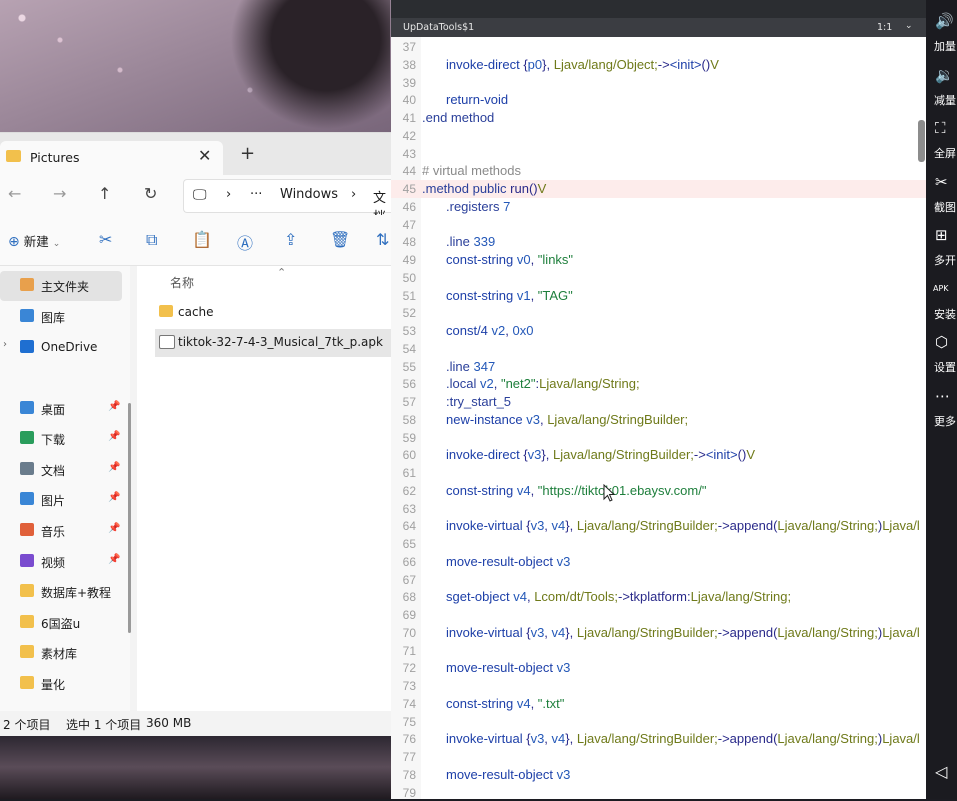 The height and width of the screenshot is (801, 957). What do you see at coordinates (945, 46) in the screenshot?
I see `side-button-label: 加量` at bounding box center [945, 46].